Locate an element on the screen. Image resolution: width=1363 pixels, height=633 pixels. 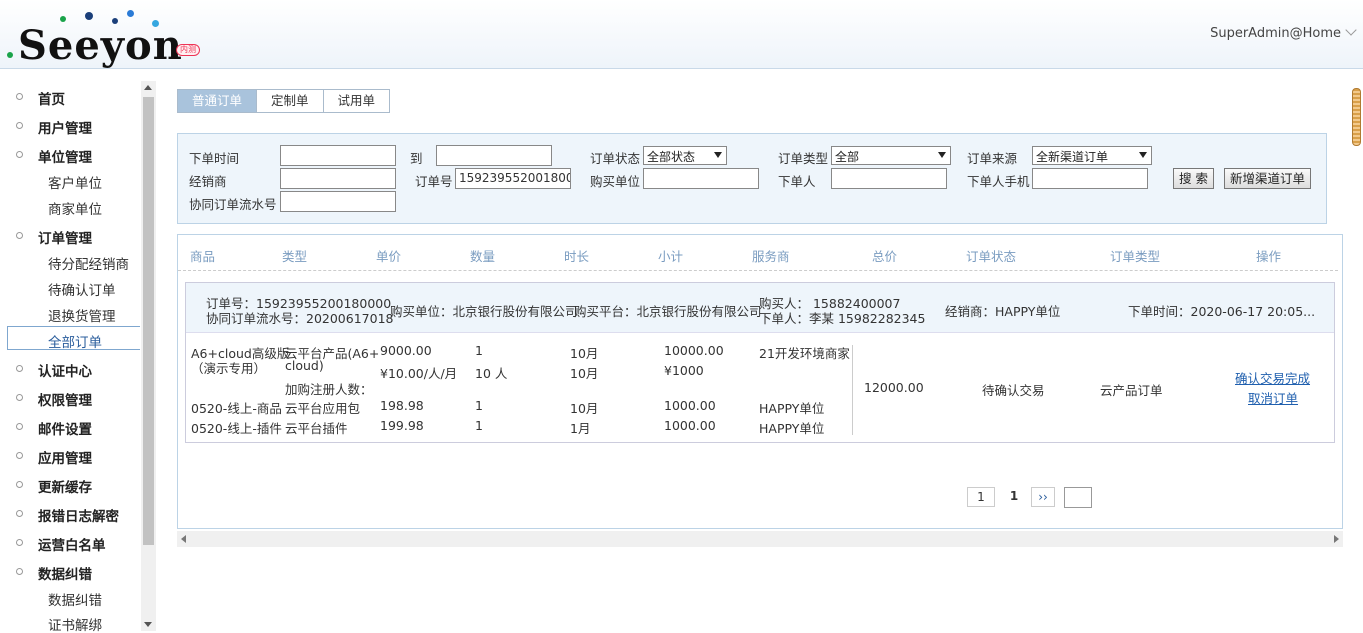
coop-serial-input is located at coordinates (338, 201).